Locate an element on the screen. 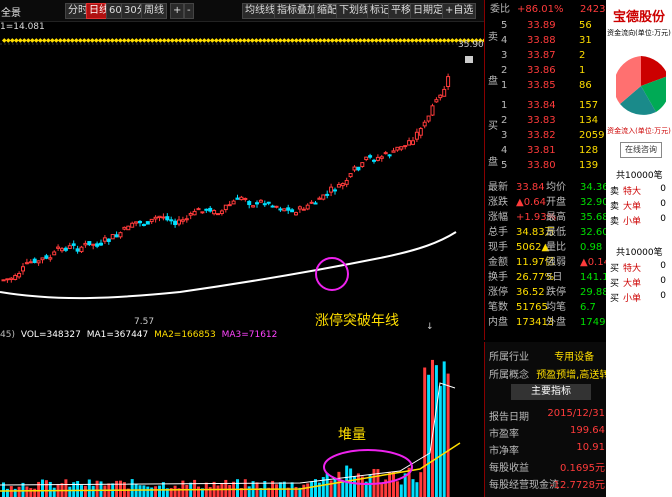 This screenshot has width=672, height=497. buy-level-1: 1 33.84 157 is located at coordinates (545, 105).